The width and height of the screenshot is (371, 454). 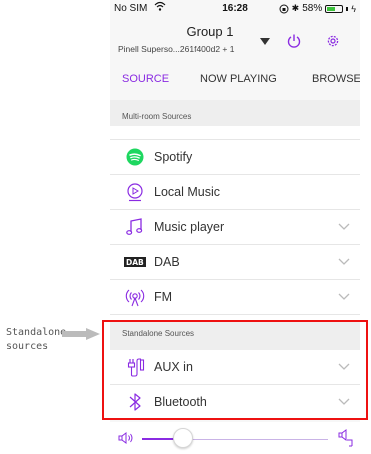 What do you see at coordinates (182, 438) in the screenshot?
I see `volume-slider-knob` at bounding box center [182, 438].